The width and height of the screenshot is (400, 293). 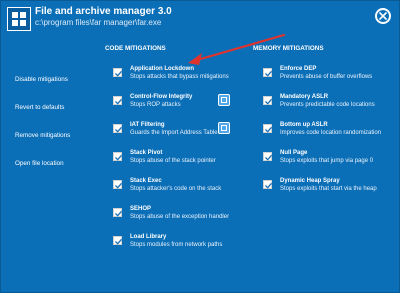 I want to click on annotation-arrow-icon, so click(x=237, y=49).